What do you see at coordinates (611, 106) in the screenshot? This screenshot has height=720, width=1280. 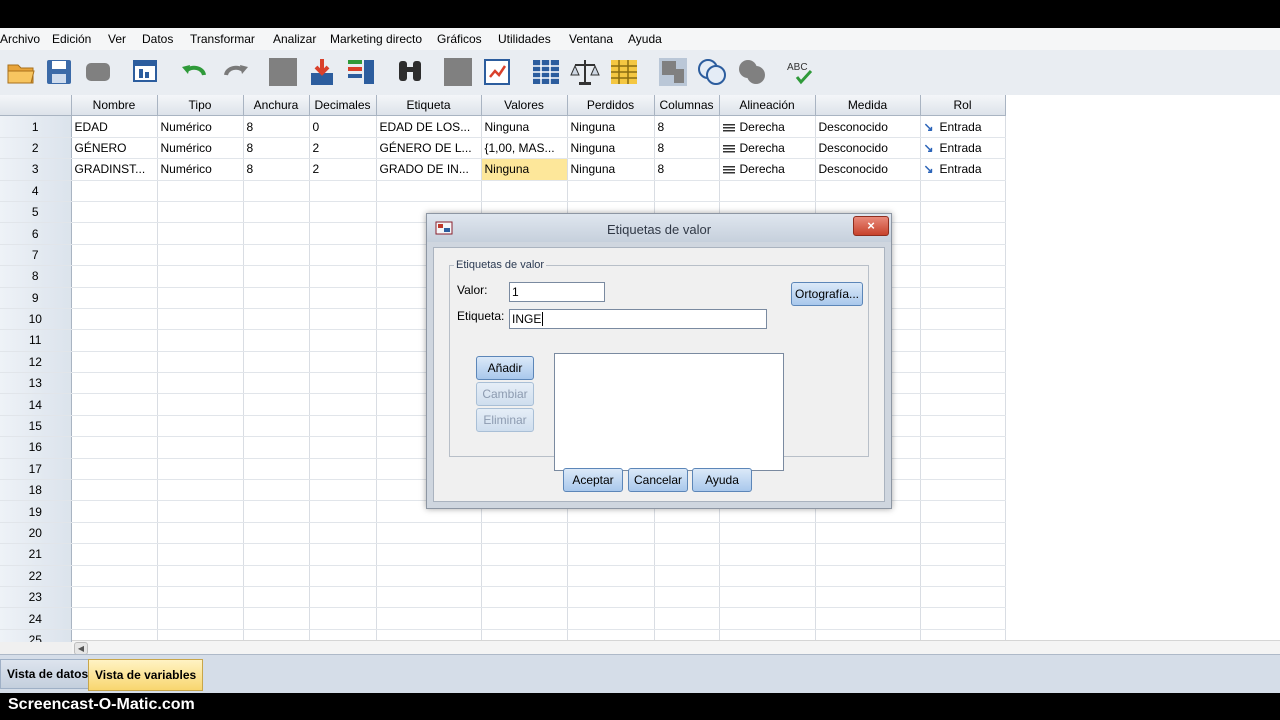 I see `column-header: Perdidos` at bounding box center [611, 106].